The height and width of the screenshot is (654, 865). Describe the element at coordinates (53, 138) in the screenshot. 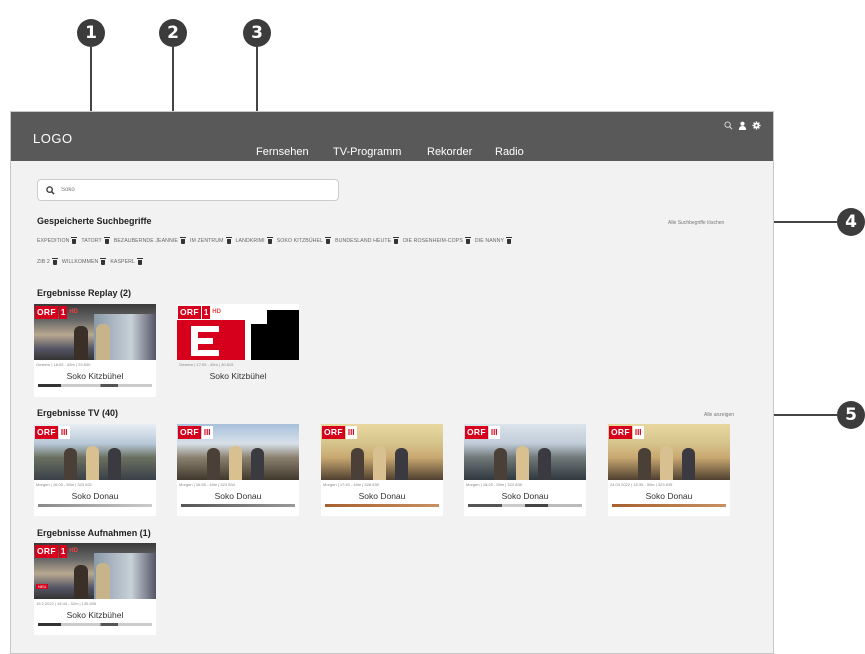

I see `logo: LOGO` at that location.